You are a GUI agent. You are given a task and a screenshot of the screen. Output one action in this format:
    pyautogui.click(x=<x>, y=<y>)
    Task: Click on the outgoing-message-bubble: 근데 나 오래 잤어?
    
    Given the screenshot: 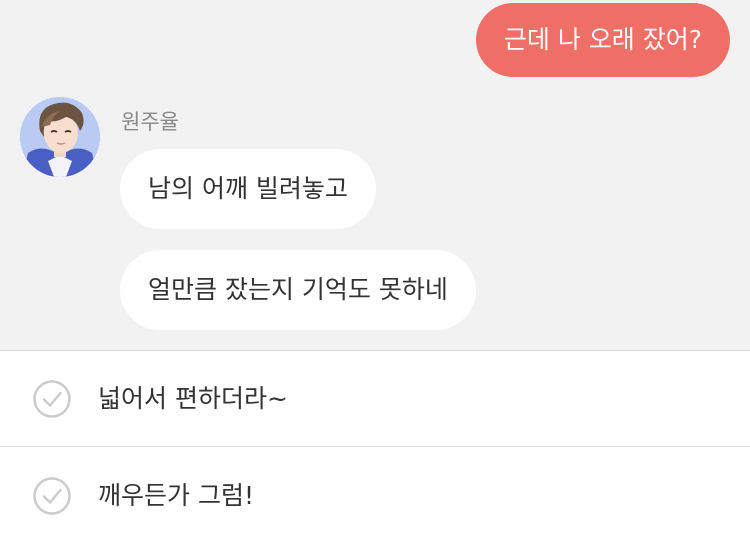 What is the action you would take?
    pyautogui.click(x=602, y=40)
    